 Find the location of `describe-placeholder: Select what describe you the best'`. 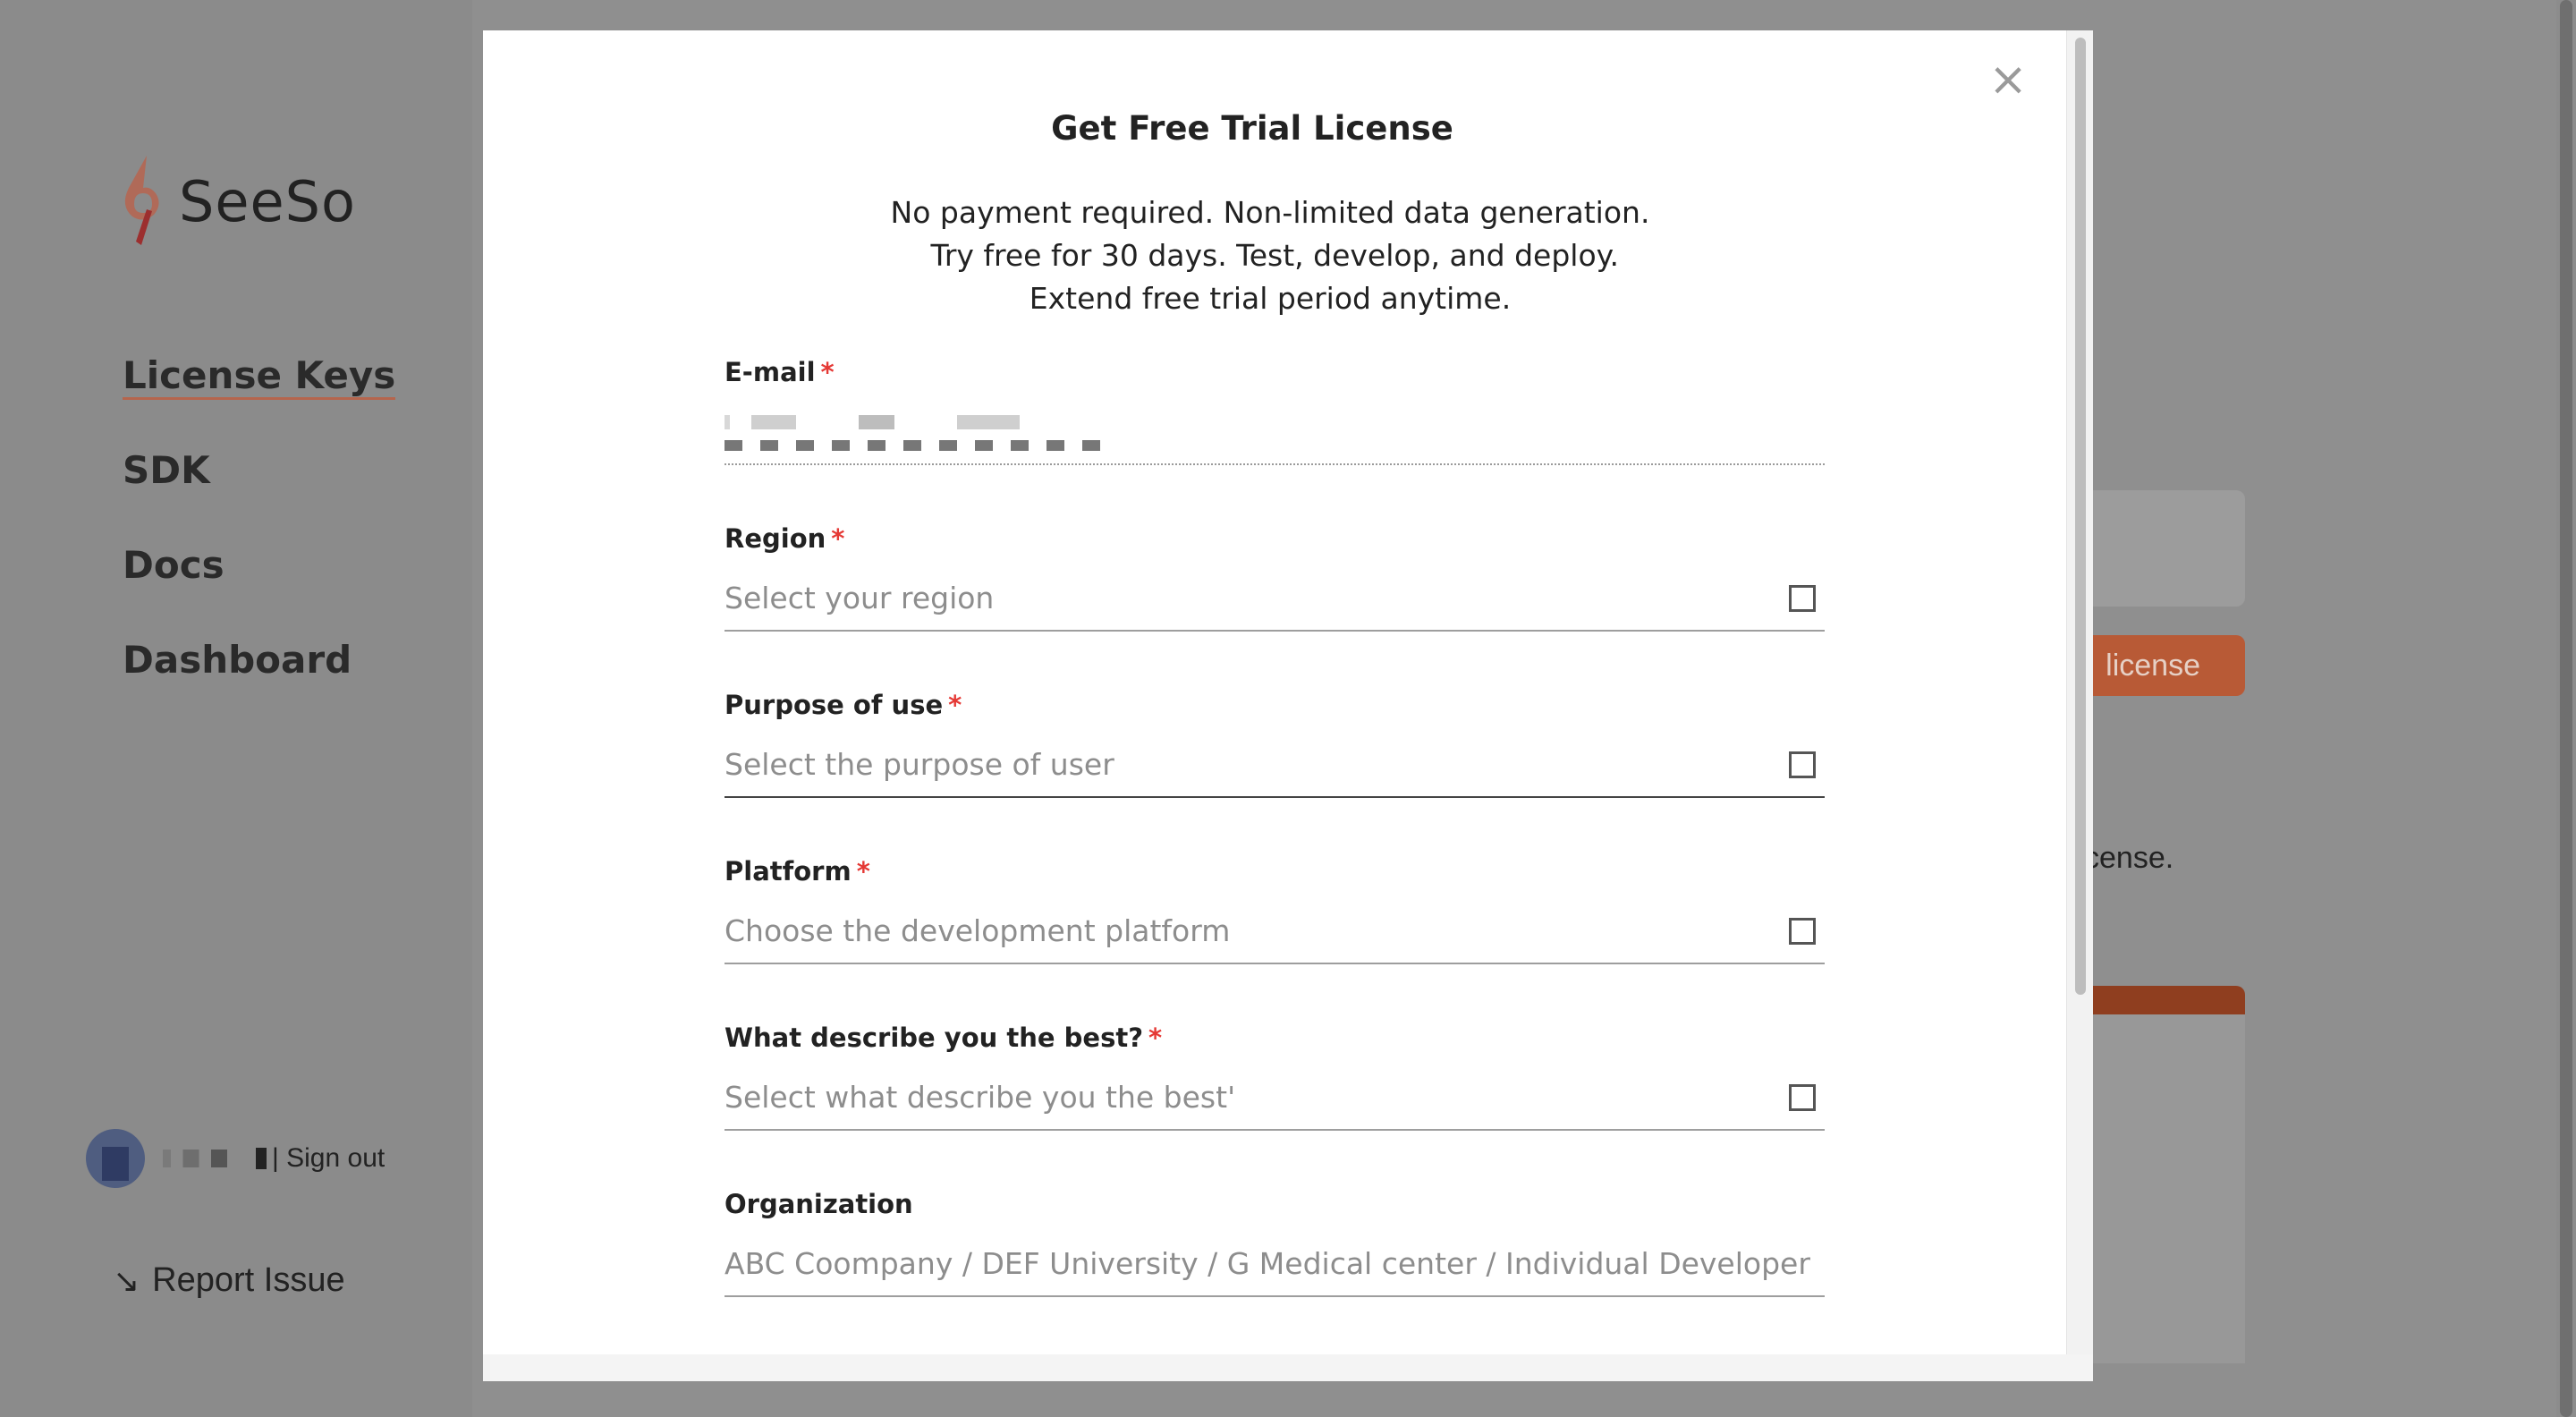

describe-placeholder: Select what describe you the best' is located at coordinates (980, 1097).